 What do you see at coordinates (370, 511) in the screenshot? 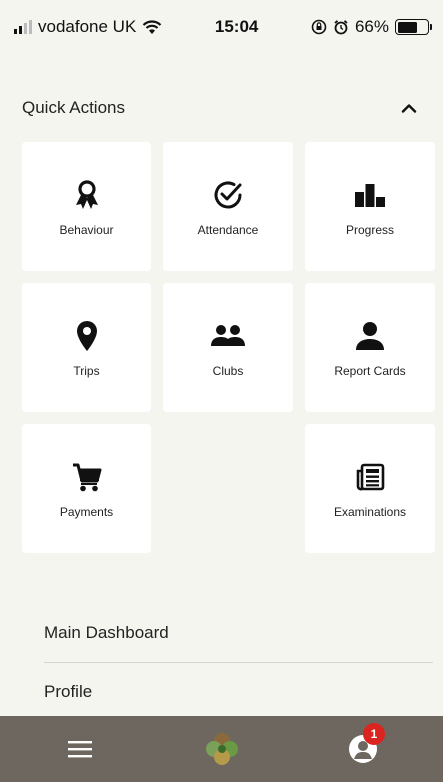
I see `examinations-label: Examinations` at bounding box center [370, 511].